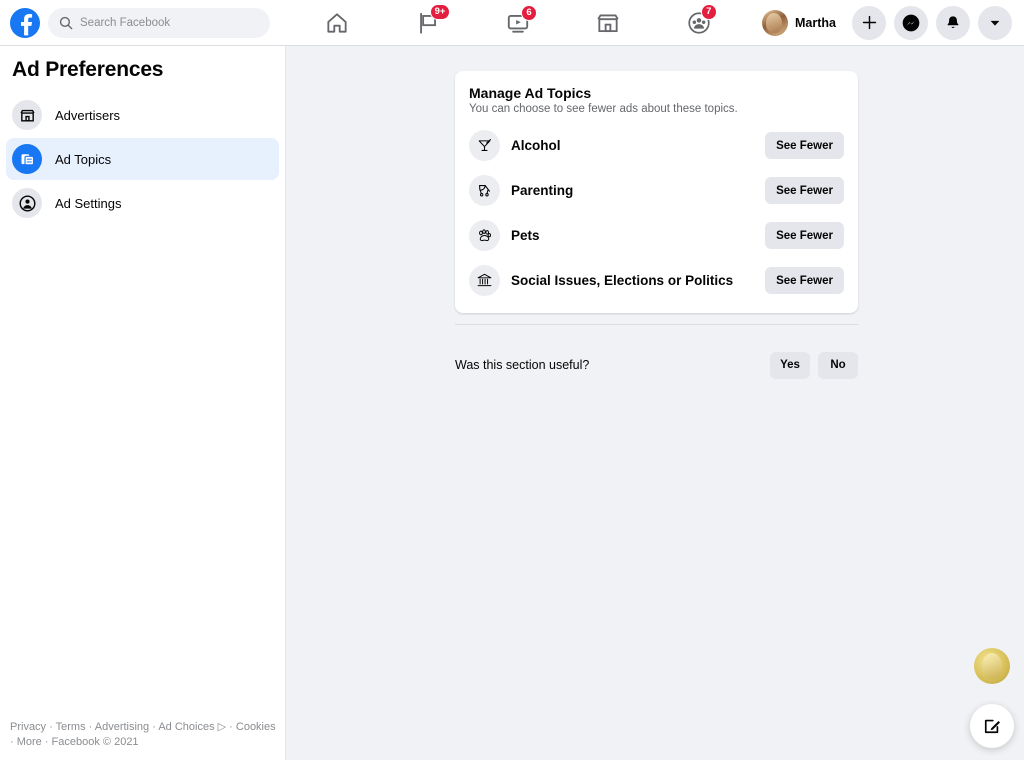 The image size is (1024, 760). Describe the element at coordinates (66, 22) in the screenshot. I see `search-icon` at that location.